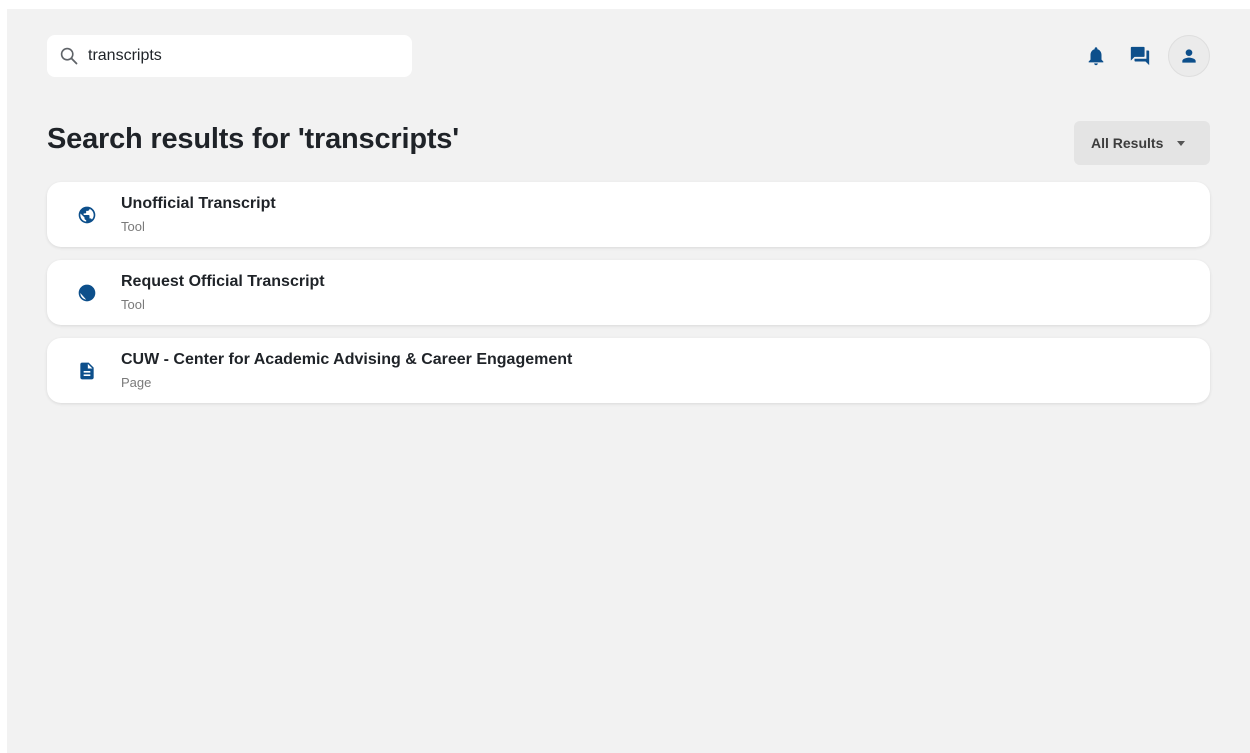 Image resolution: width=1250 pixels, height=753 pixels. I want to click on header-actions, so click(1147, 56).